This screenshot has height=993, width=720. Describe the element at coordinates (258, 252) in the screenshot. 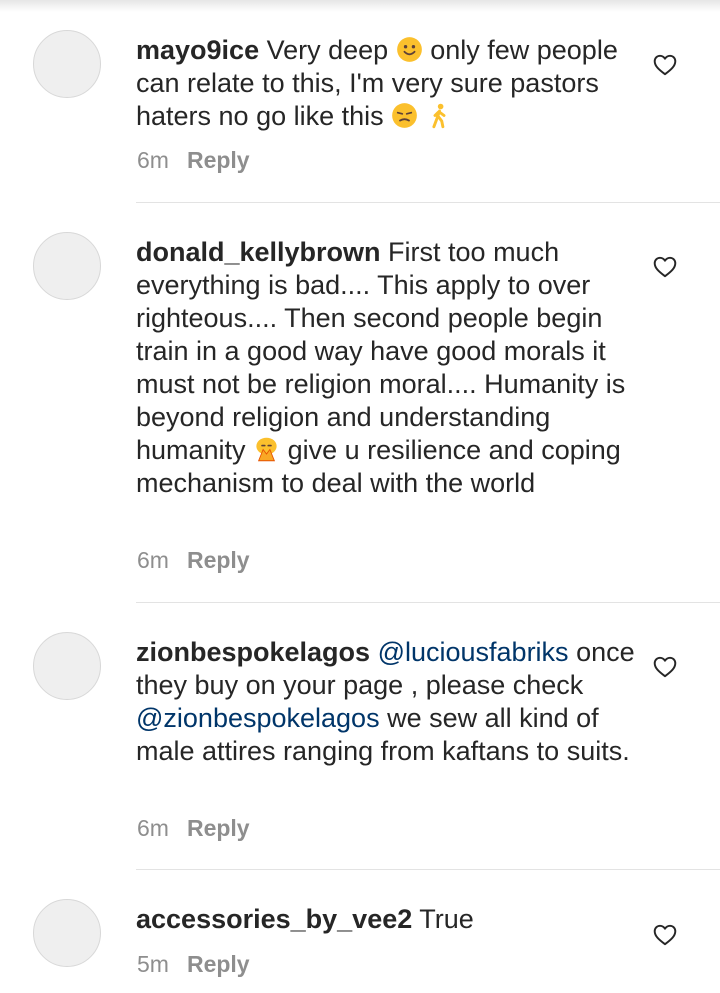

I see `comment-username: donald_kellybrown` at that location.